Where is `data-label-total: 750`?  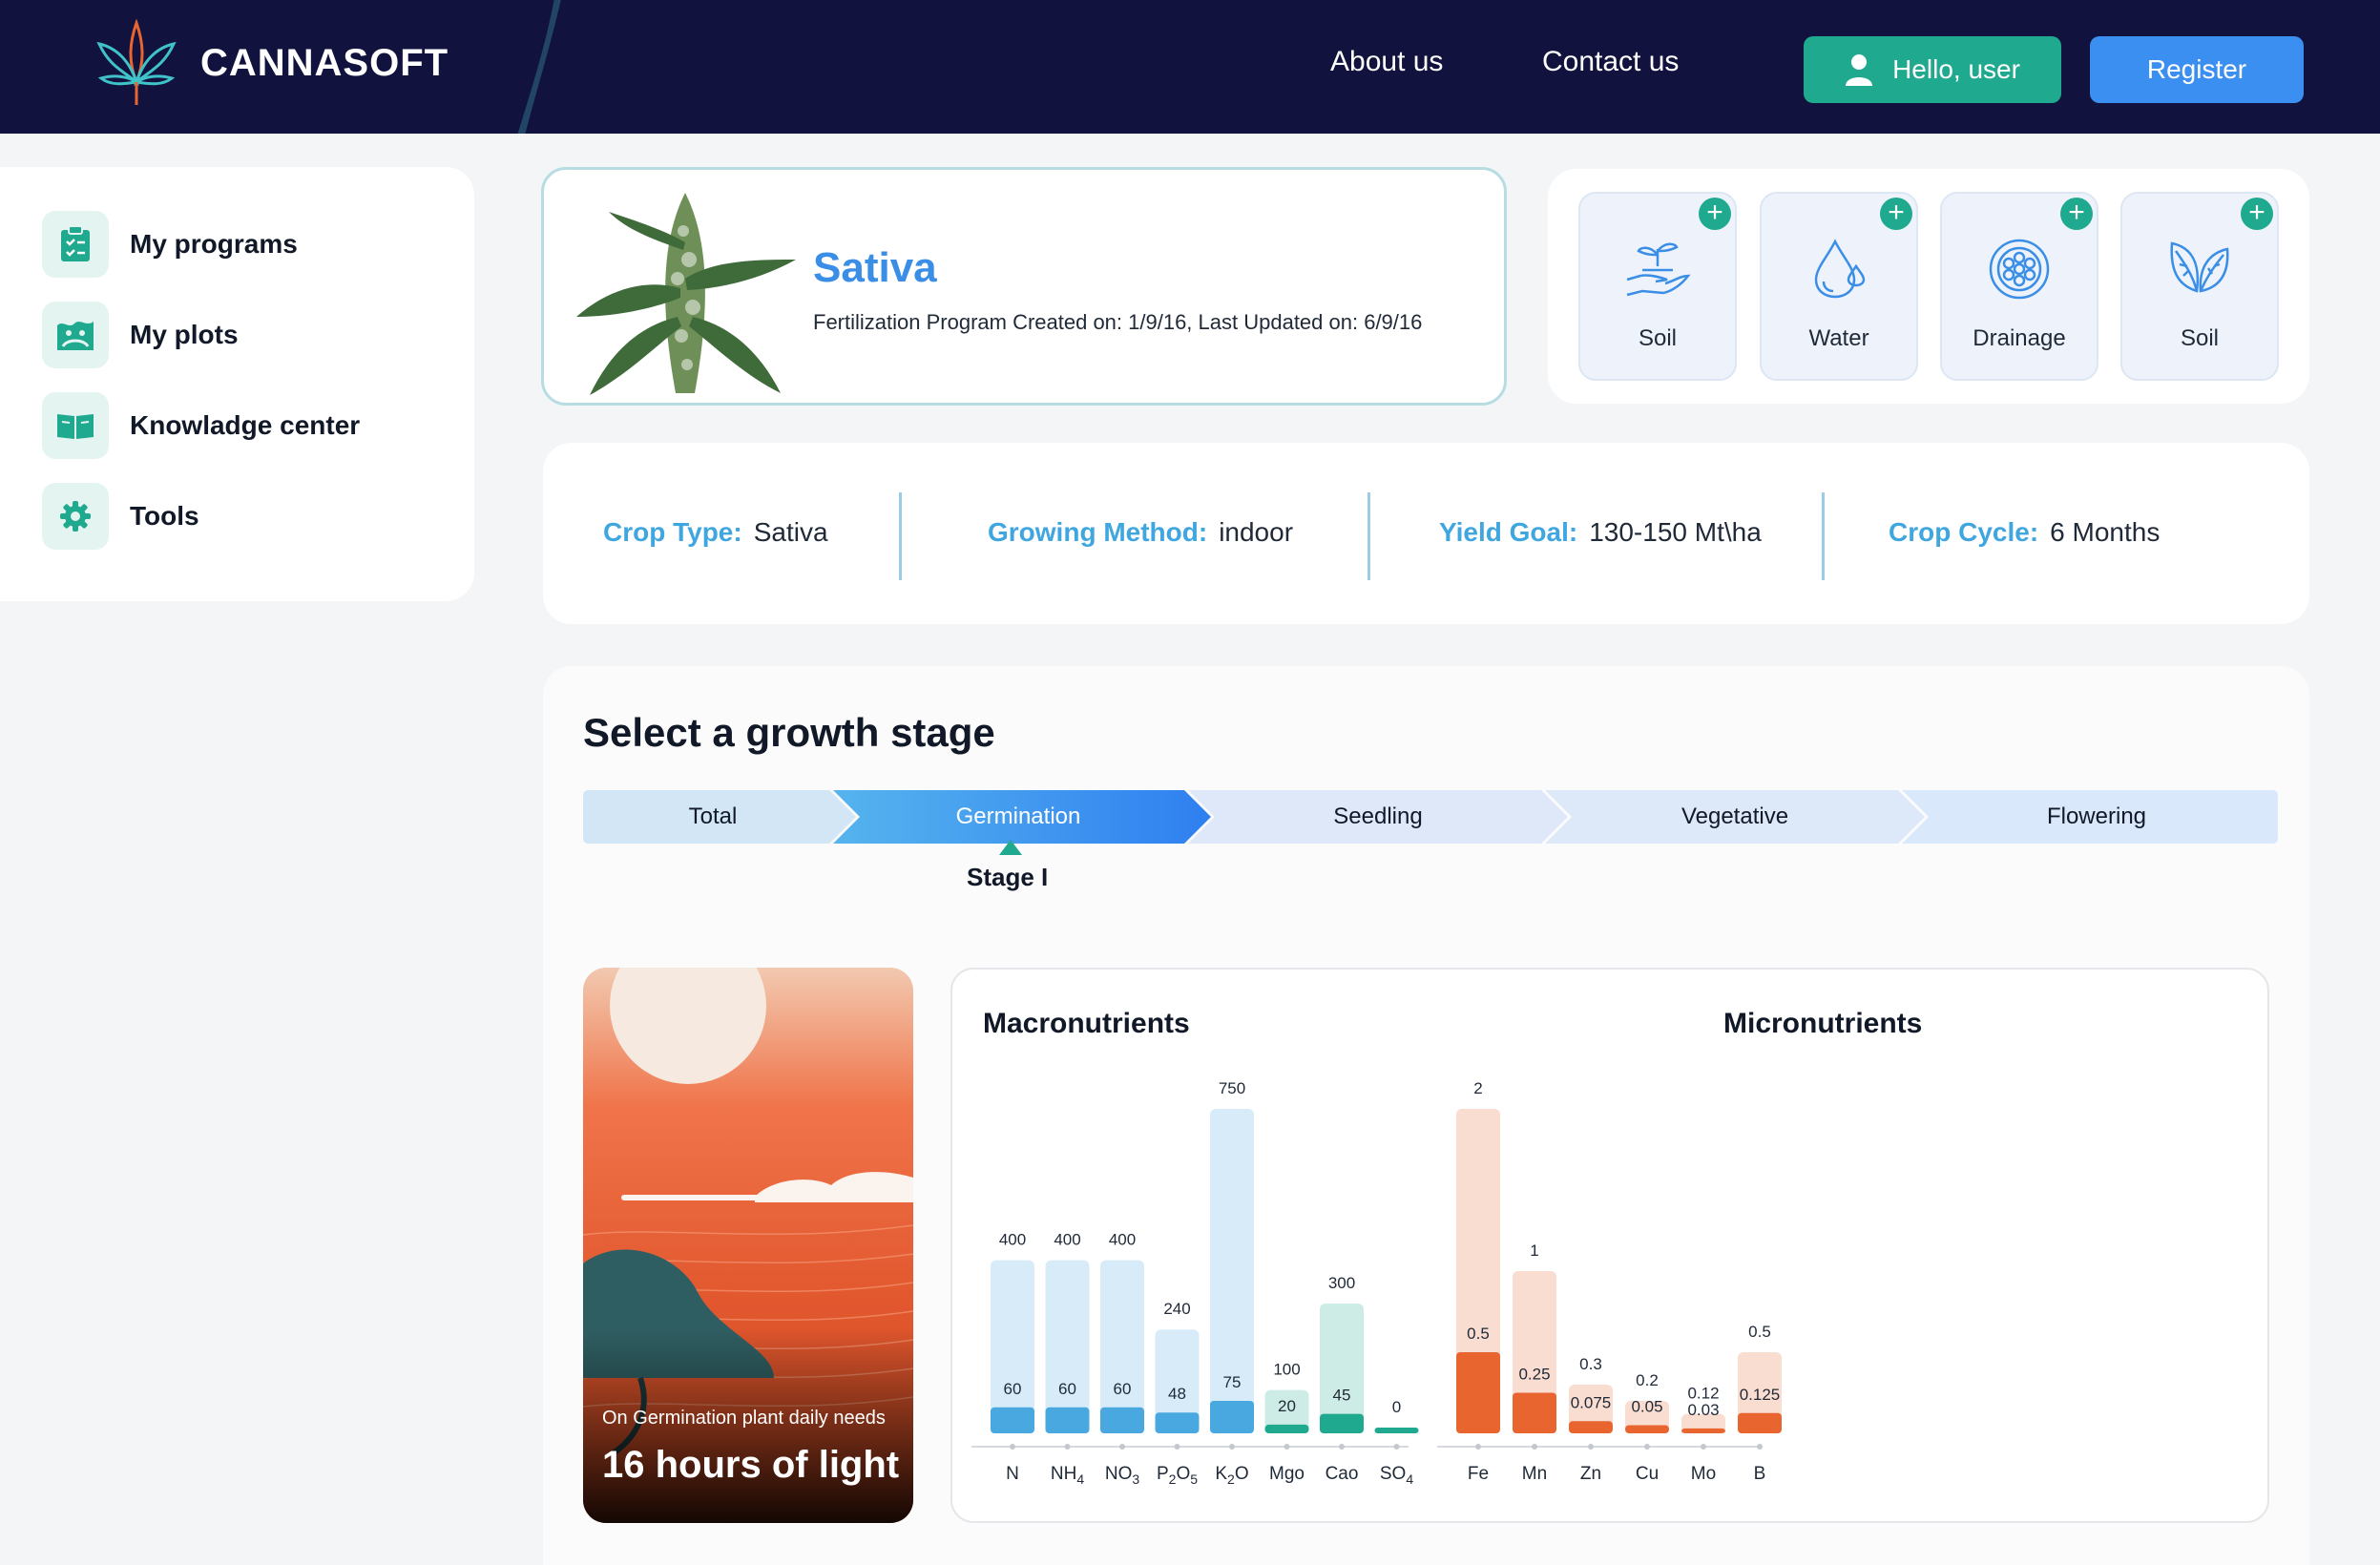
data-label-total: 750 is located at coordinates (1232, 1088).